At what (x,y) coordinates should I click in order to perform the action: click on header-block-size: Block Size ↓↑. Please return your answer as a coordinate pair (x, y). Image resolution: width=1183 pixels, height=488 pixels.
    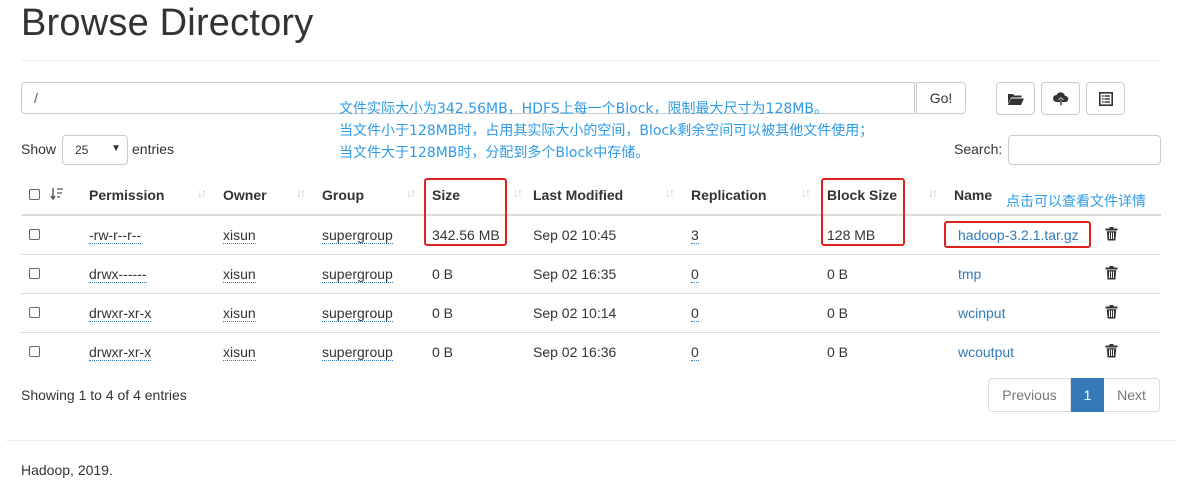
    Looking at the image, I should click on (890, 196).